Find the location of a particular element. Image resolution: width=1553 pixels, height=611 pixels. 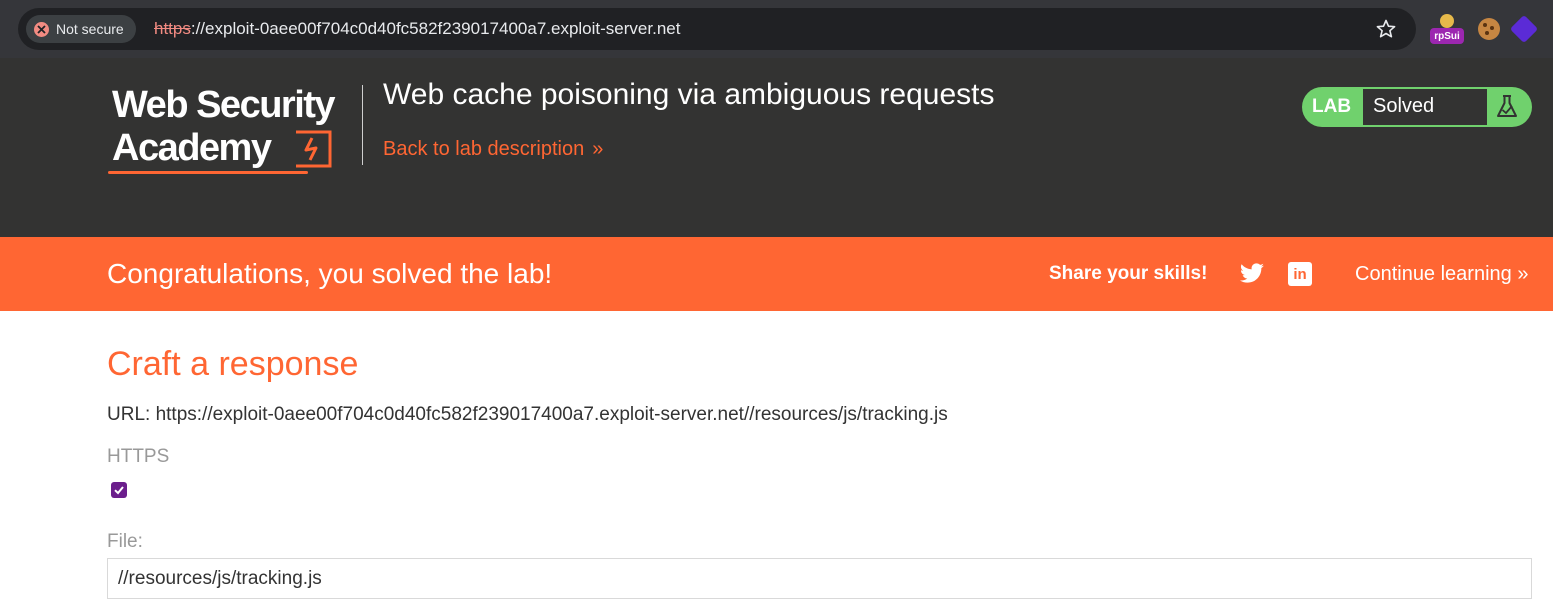

burp-suite-icon: rpSui is located at coordinates (1447, 29).